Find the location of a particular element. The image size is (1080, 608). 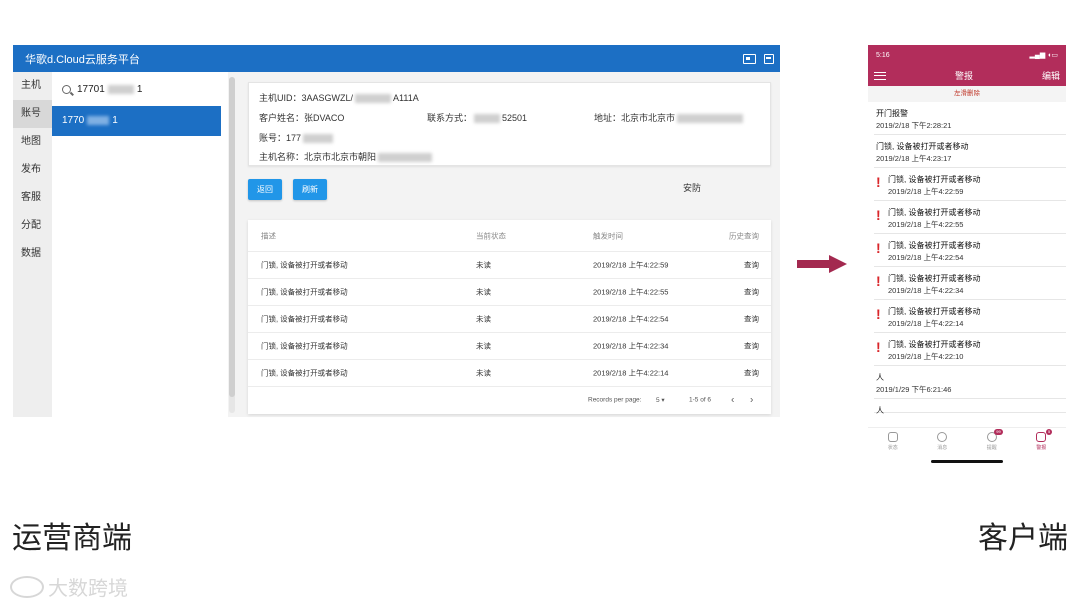

sidebar-nav: 主机 账号 地图 发布 客服 分配 数据 is located at coordinates (32, 244).